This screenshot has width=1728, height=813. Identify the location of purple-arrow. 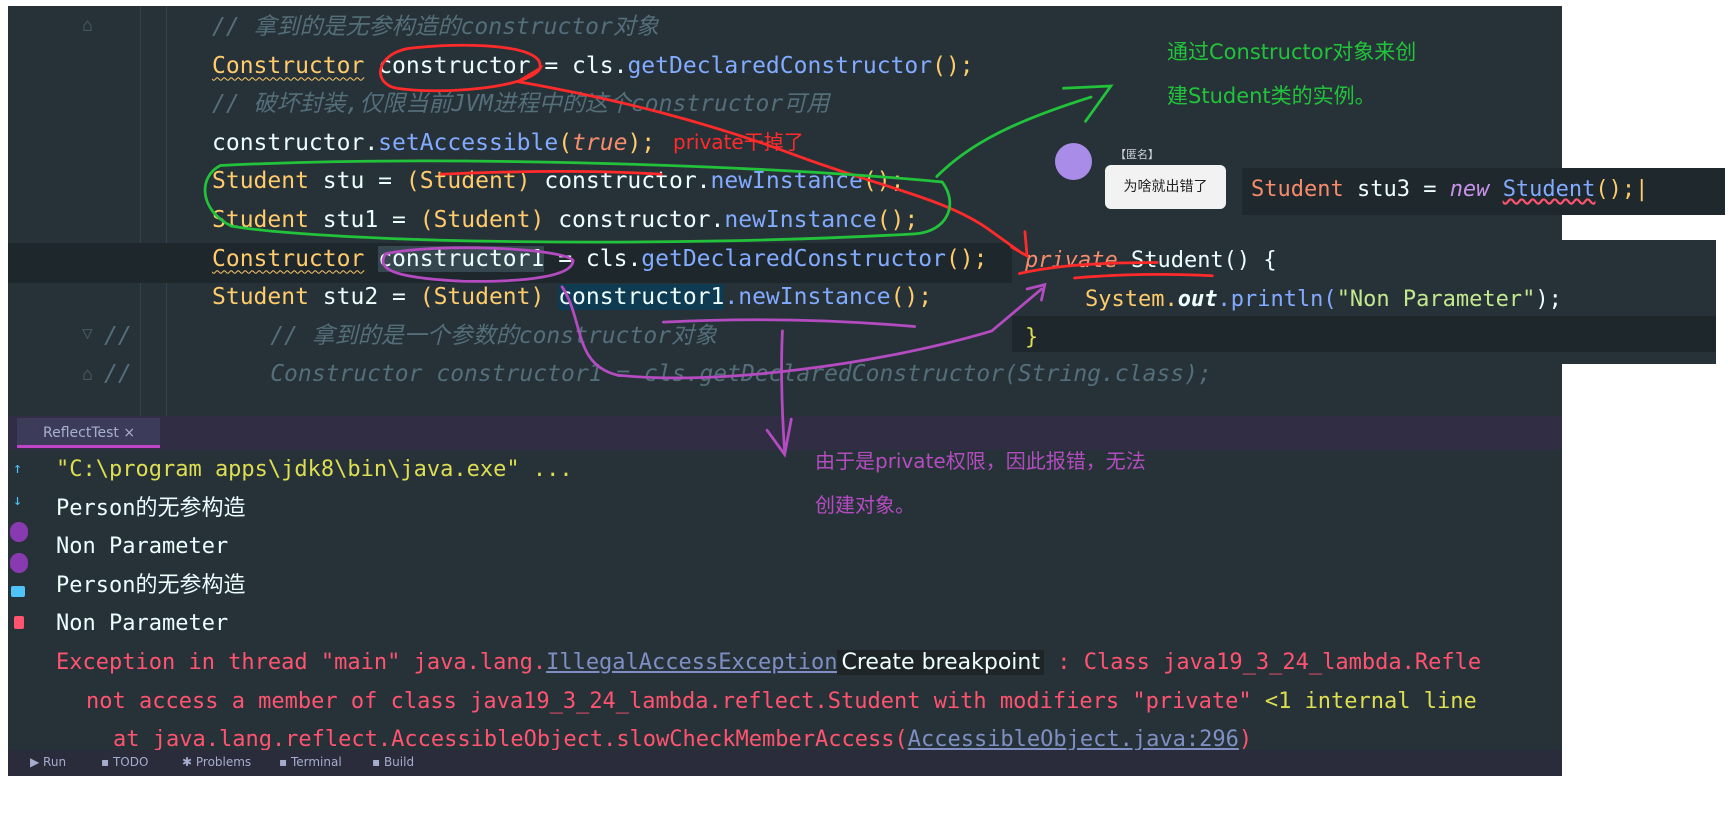
(779, 393).